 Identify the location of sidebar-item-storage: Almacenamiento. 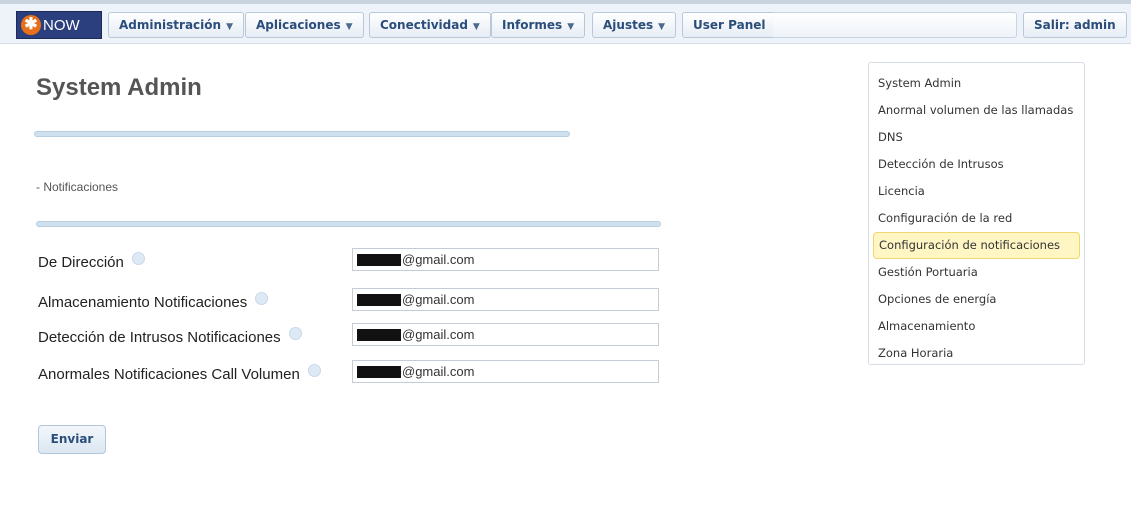
(976, 326).